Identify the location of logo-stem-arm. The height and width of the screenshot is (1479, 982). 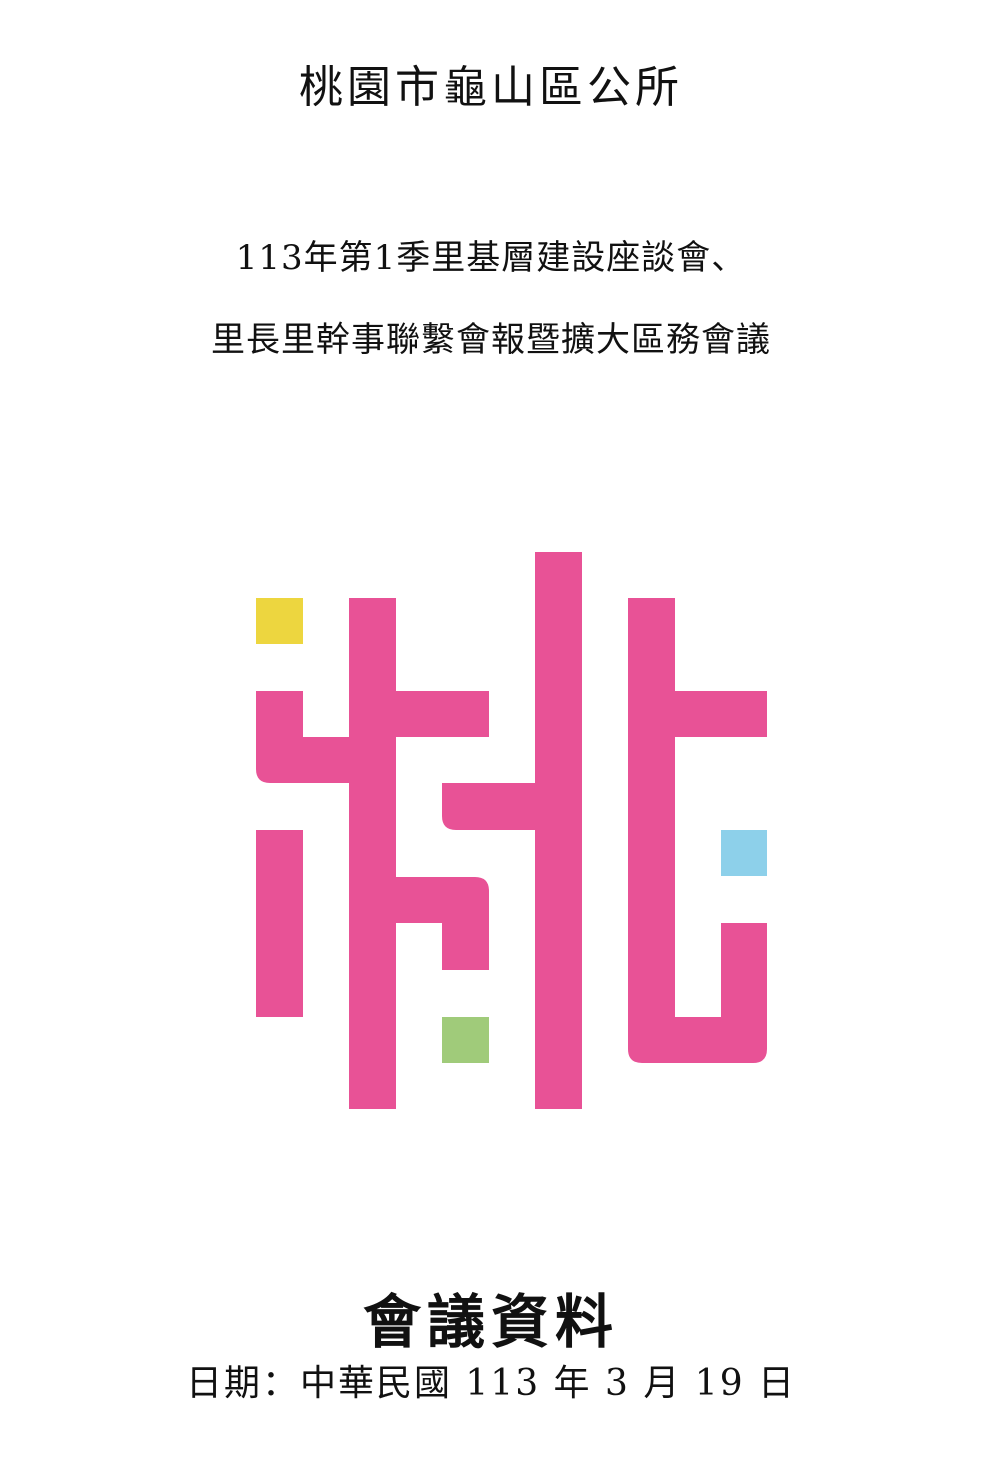
(442, 714).